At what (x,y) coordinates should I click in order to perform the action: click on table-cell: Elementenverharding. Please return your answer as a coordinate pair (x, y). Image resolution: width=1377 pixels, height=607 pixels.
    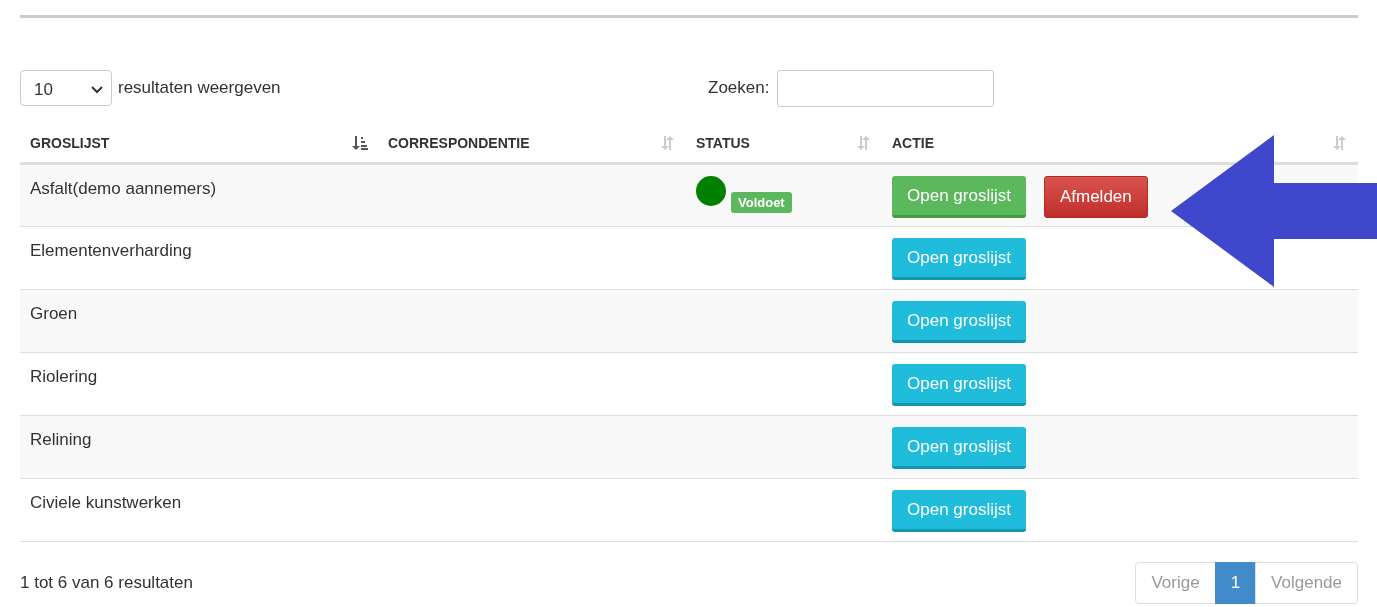
    Looking at the image, I should click on (111, 250).